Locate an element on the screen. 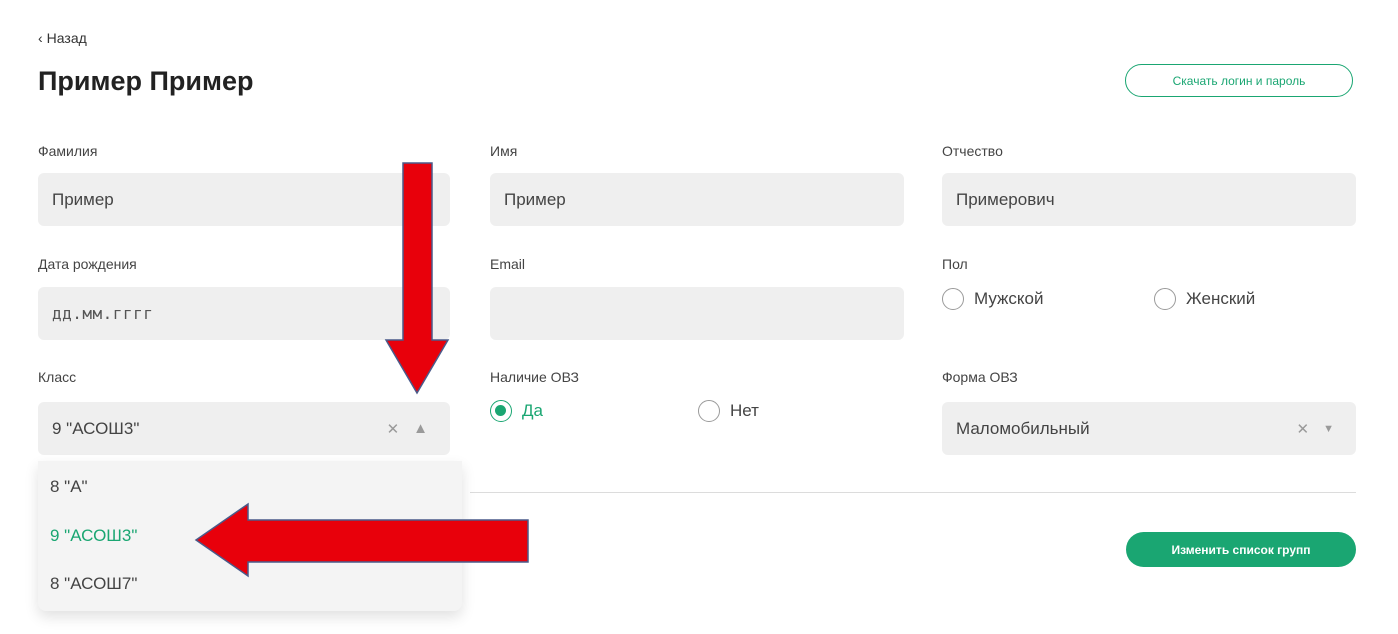  gender-female-radio: Женский is located at coordinates (1204, 299).